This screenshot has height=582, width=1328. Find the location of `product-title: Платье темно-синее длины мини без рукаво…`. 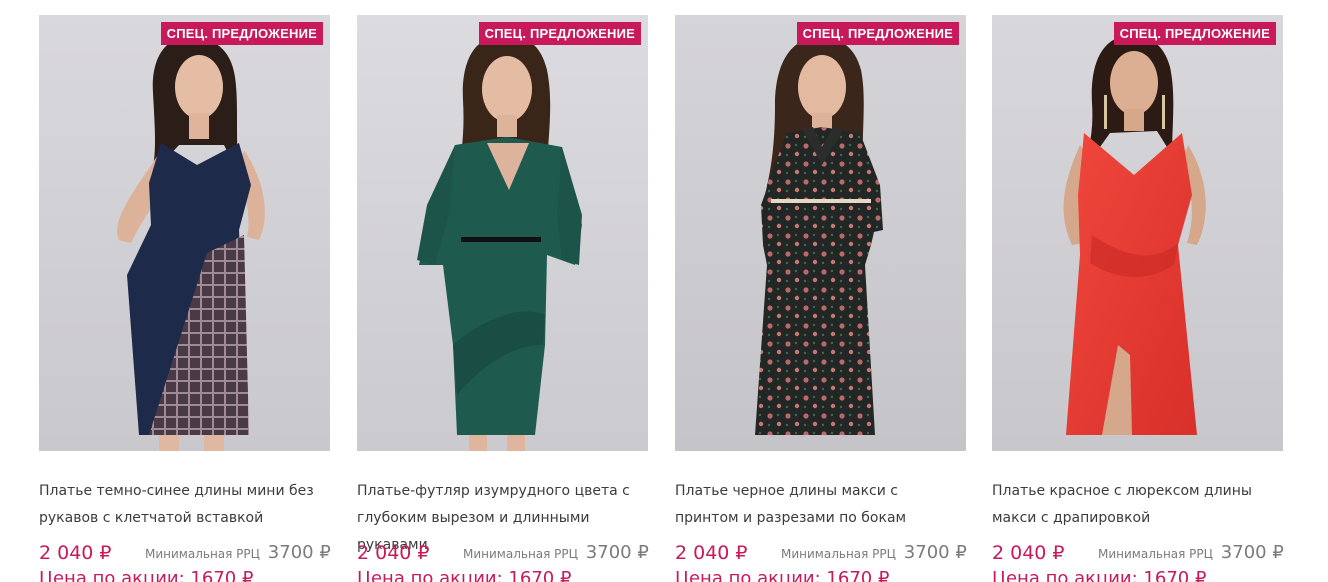

product-title: Платье темно-синее длины мини без рукаво… is located at coordinates (184, 505).